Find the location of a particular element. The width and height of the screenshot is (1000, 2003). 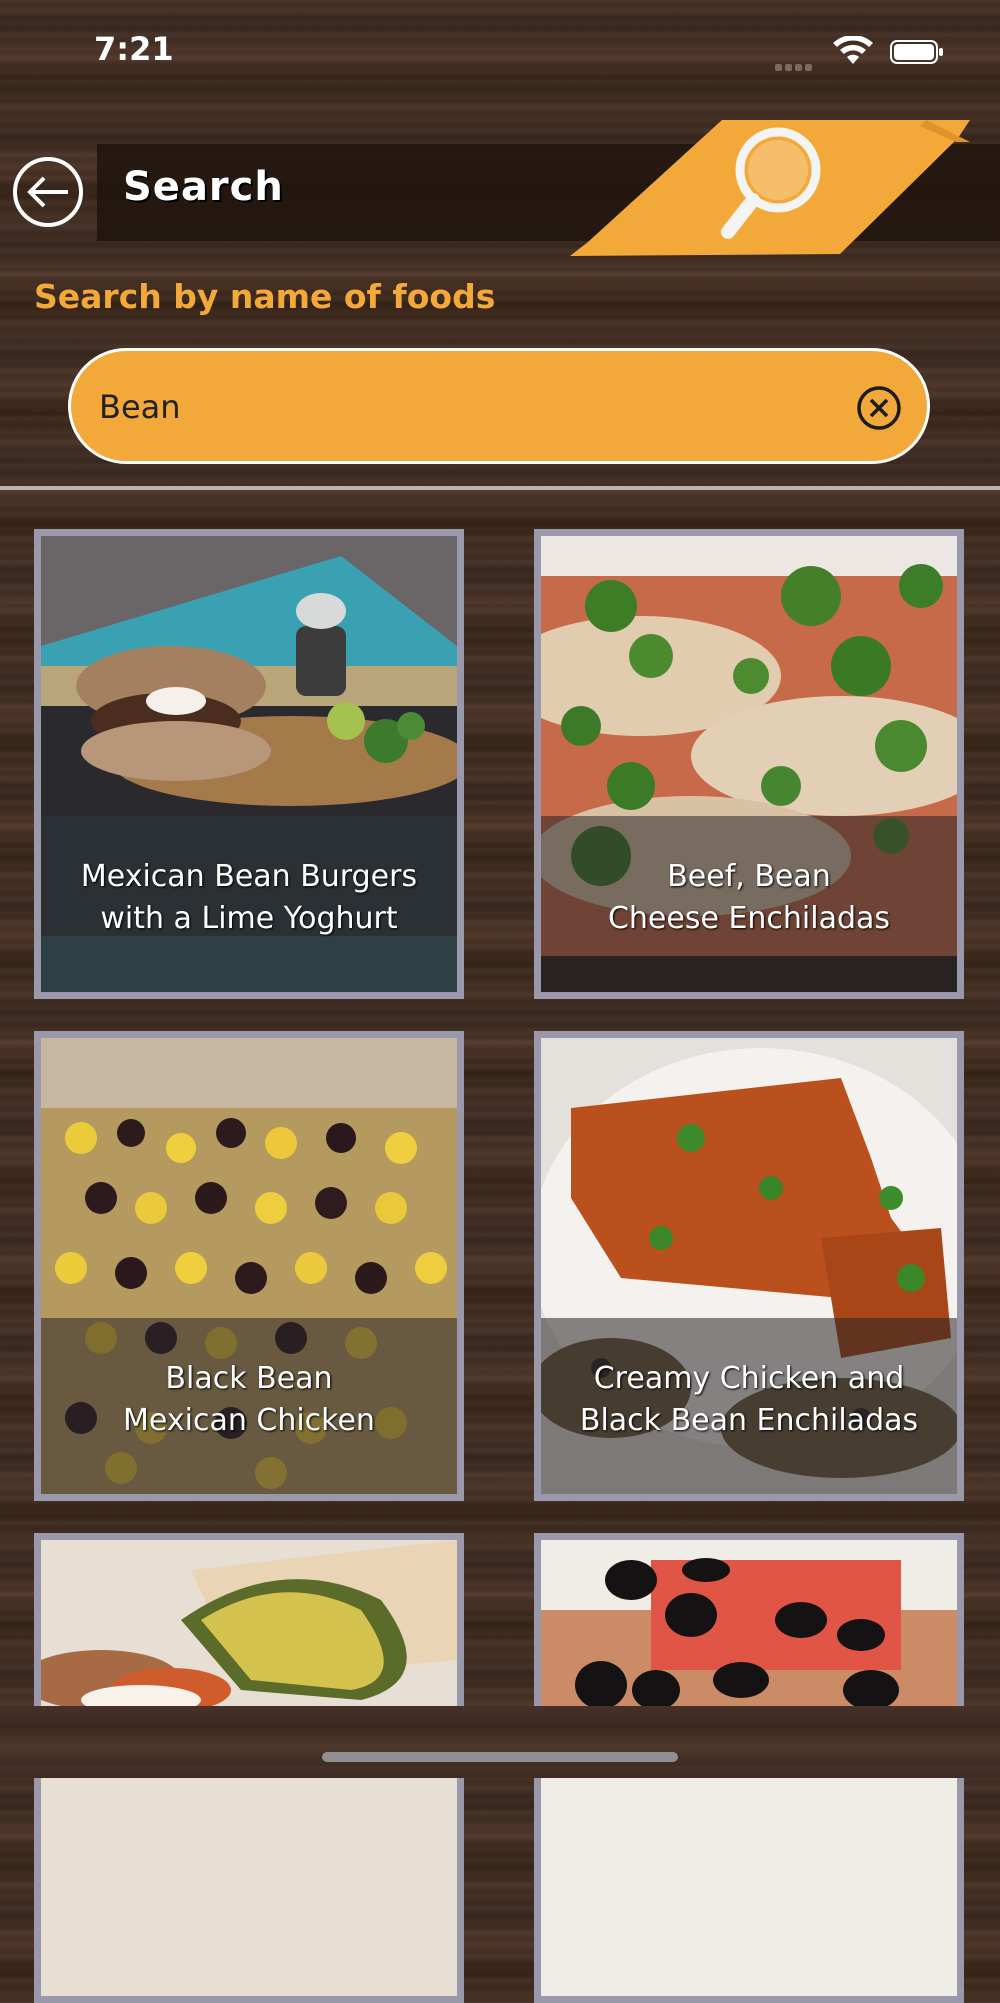

recipe-title: Creamy Chicken and Black Bean Enchiladas is located at coordinates (749, 1399).